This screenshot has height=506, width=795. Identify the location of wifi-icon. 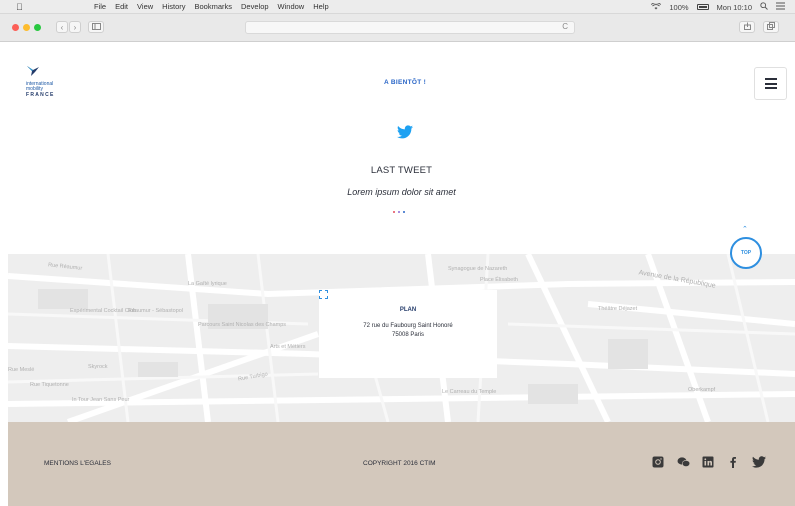
(656, 6).